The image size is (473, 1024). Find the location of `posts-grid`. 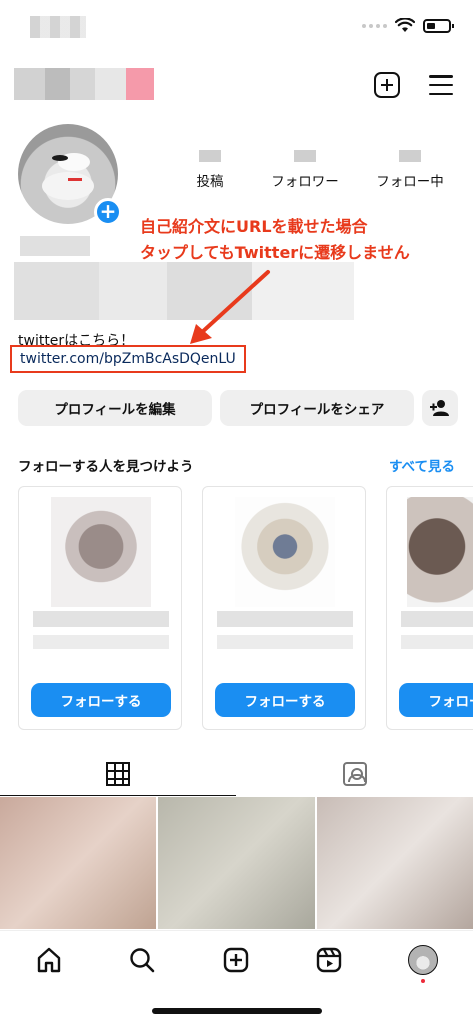

posts-grid is located at coordinates (236, 863).